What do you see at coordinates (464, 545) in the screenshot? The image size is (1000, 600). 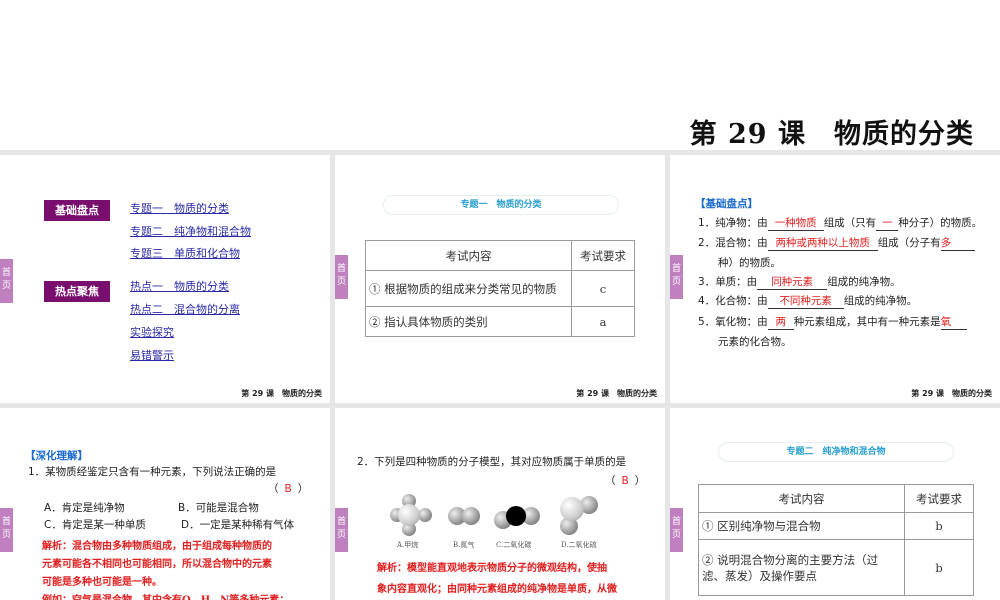 I see `caption-b: B.氮气` at bounding box center [464, 545].